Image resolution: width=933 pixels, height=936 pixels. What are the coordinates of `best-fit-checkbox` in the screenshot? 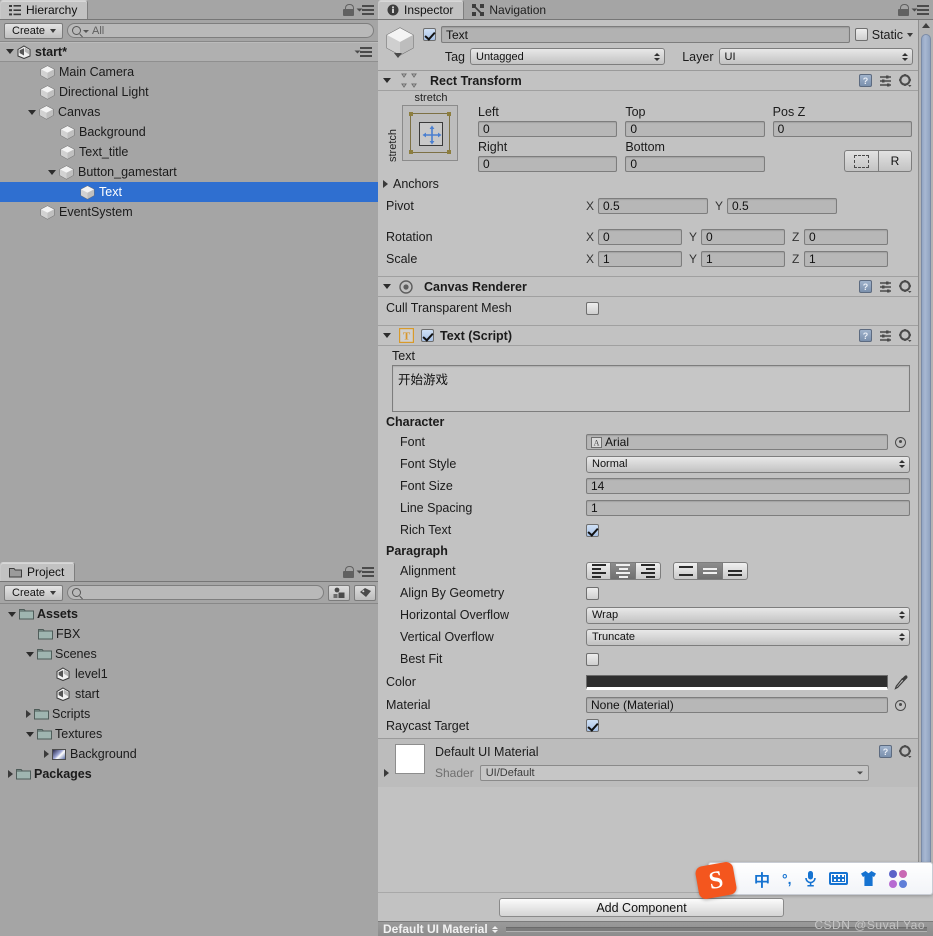 It's located at (592, 659).